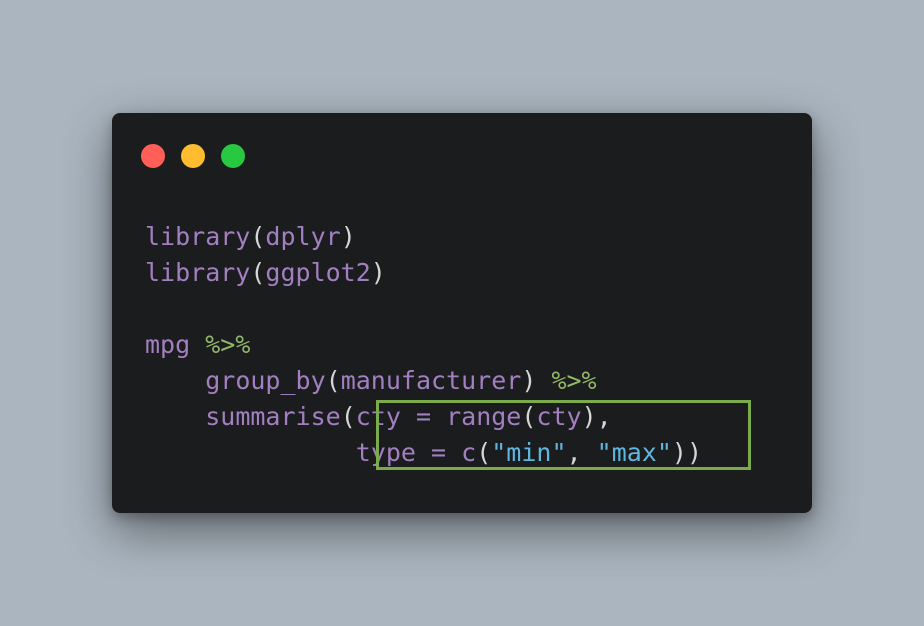  What do you see at coordinates (168, 344) in the screenshot?
I see `dataset-name: mpg` at bounding box center [168, 344].